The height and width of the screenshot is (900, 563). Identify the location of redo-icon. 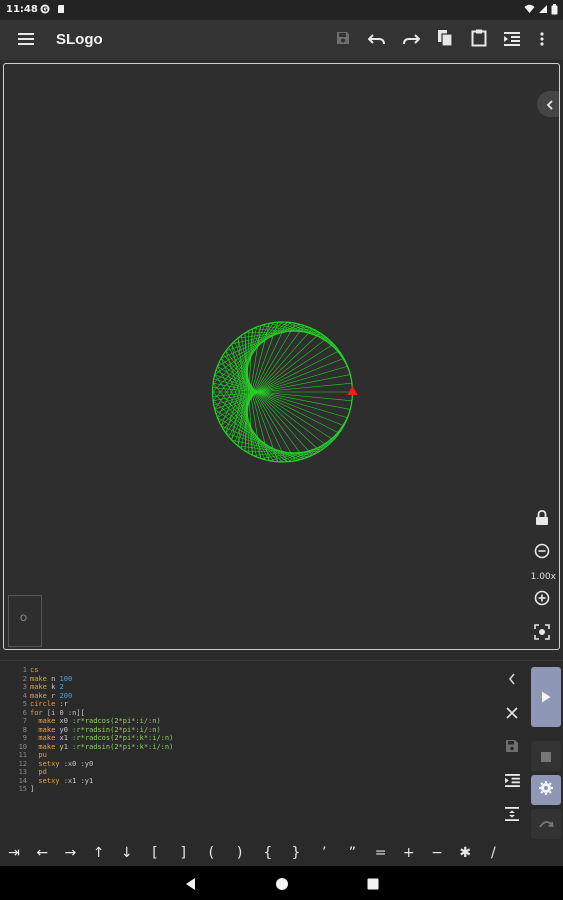
(411, 40).